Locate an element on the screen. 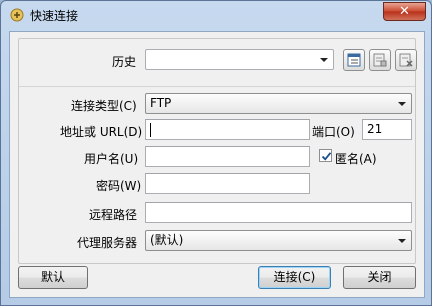  save-list-icon is located at coordinates (380, 60).